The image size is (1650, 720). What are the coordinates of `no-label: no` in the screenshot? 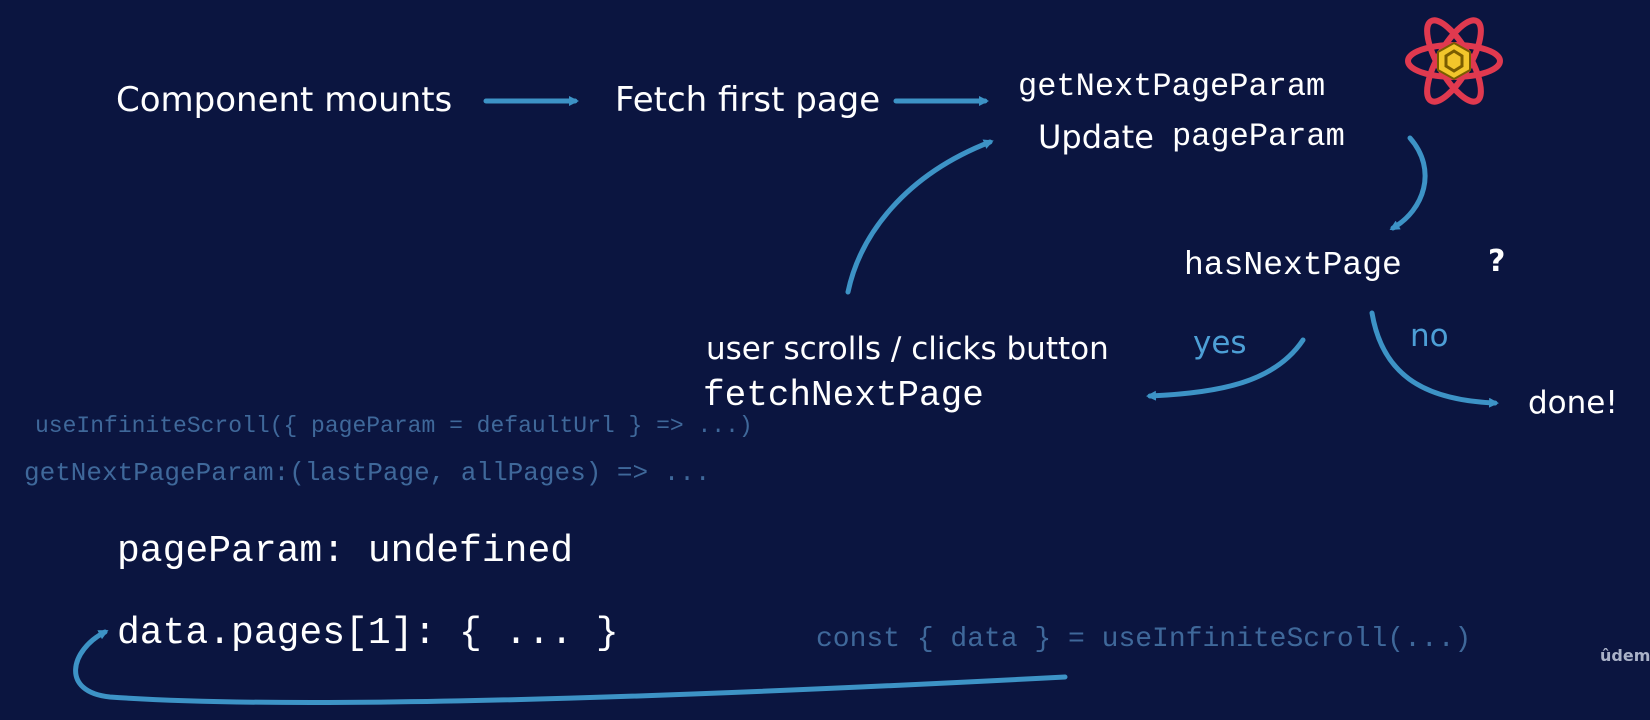 It's located at (1429, 336).